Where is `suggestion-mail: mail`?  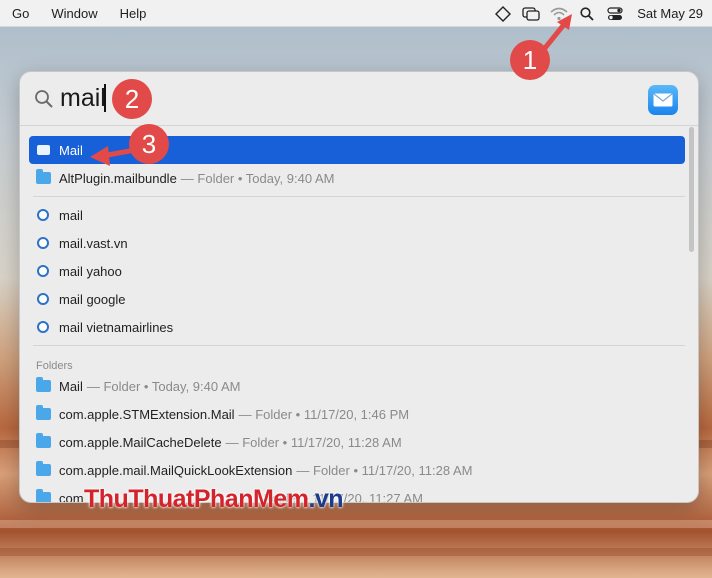
suggestion-mail: mail is located at coordinates (357, 215).